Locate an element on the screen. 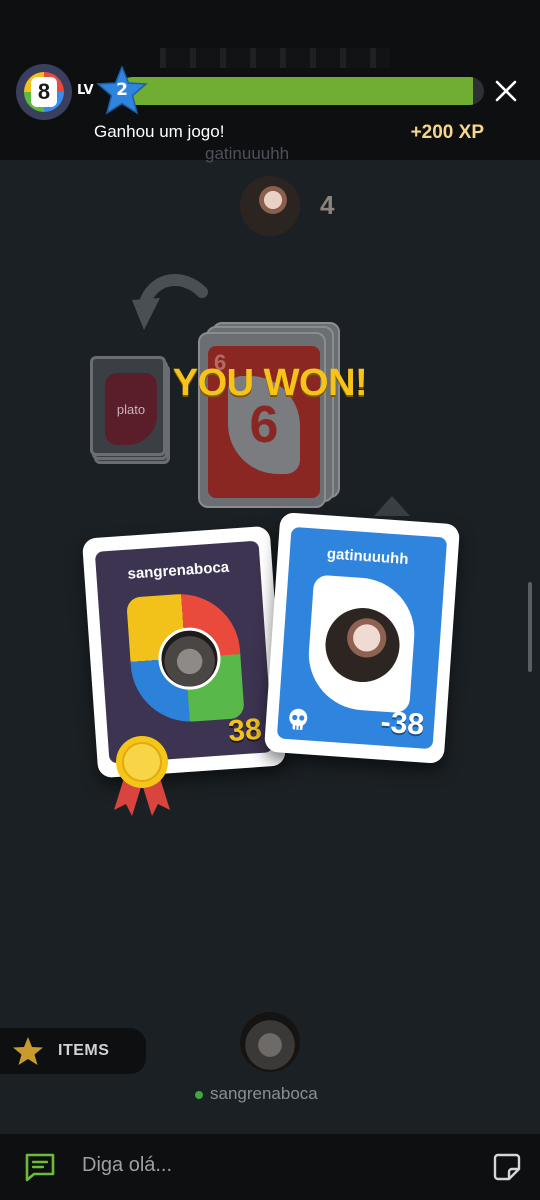 The height and width of the screenshot is (1200, 540). xp-gain: +200 XP is located at coordinates (447, 132).